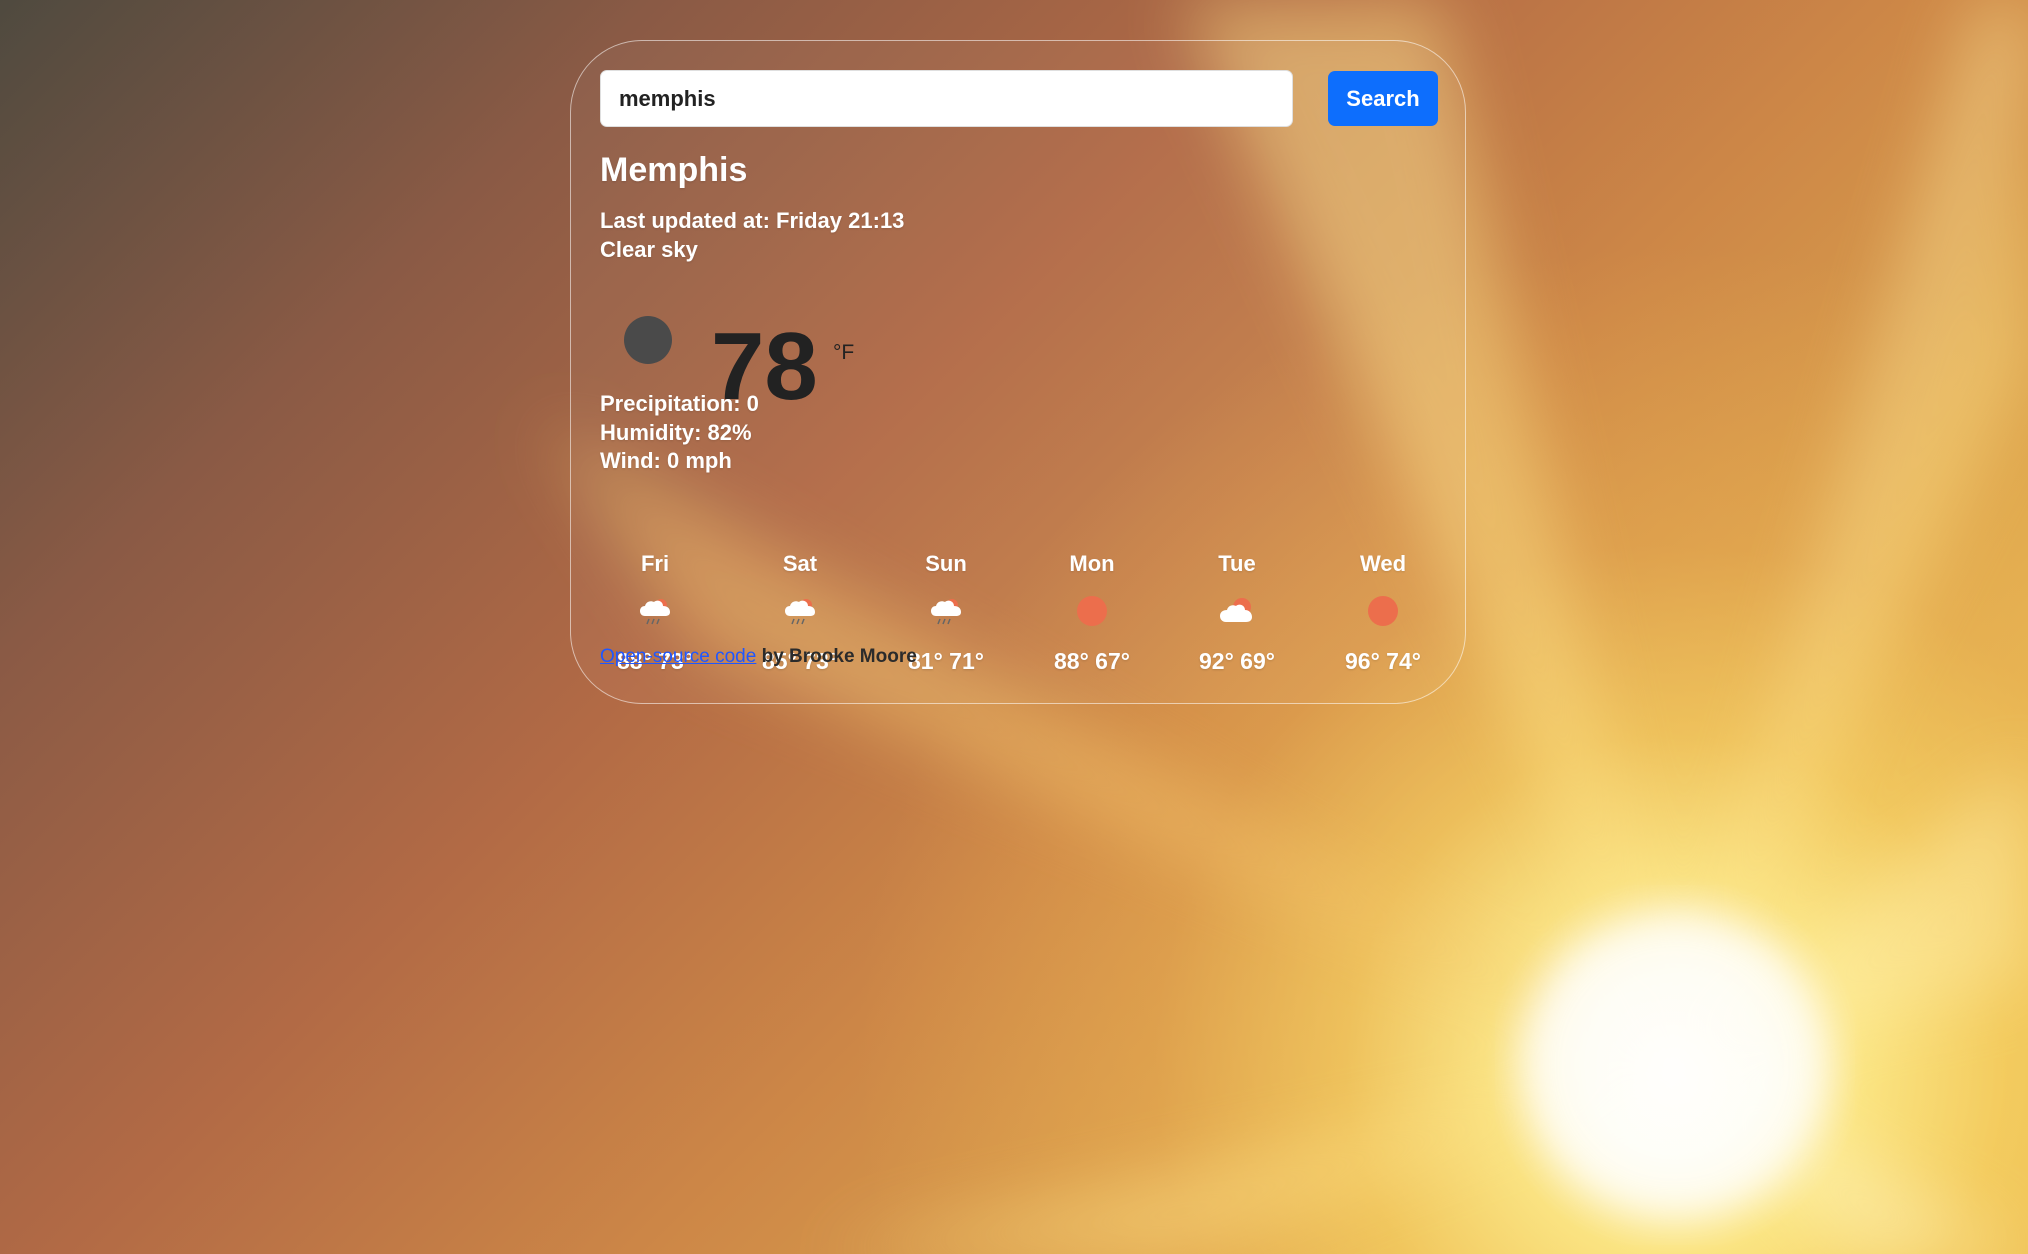  What do you see at coordinates (676, 432) in the screenshot?
I see `humidity-text: Humidity: 82%` at bounding box center [676, 432].